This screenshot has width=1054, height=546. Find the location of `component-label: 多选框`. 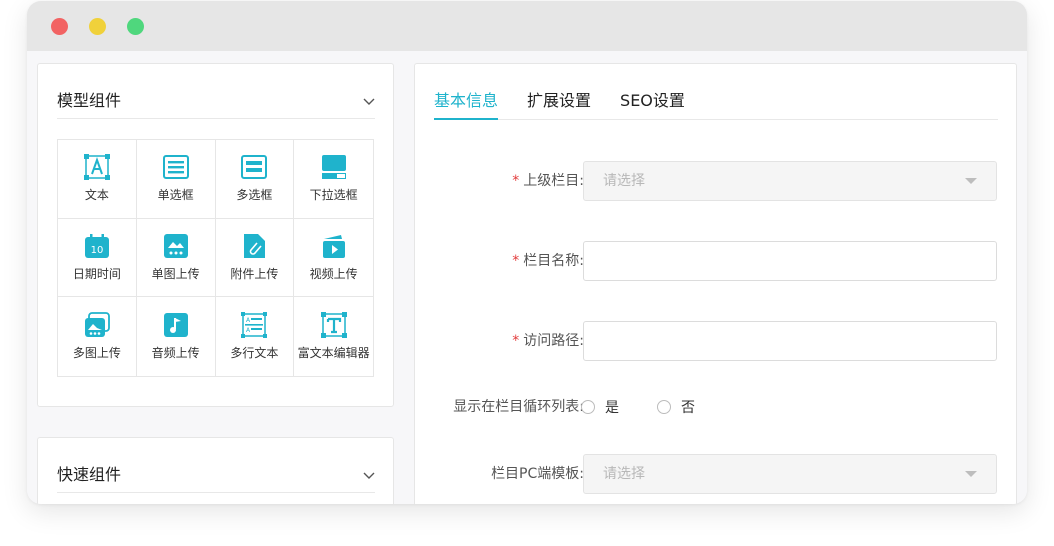

component-label: 多选框 is located at coordinates (254, 195).